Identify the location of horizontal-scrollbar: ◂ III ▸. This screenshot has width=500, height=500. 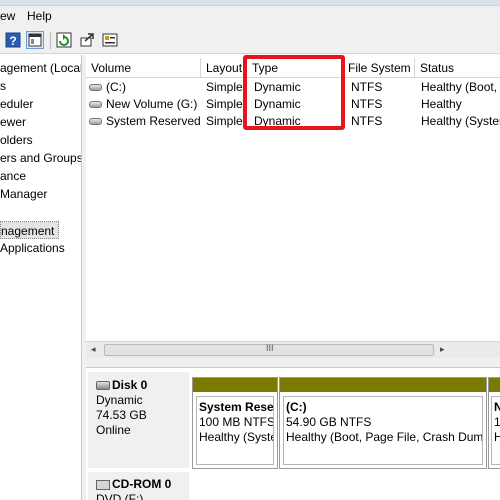
(293, 349).